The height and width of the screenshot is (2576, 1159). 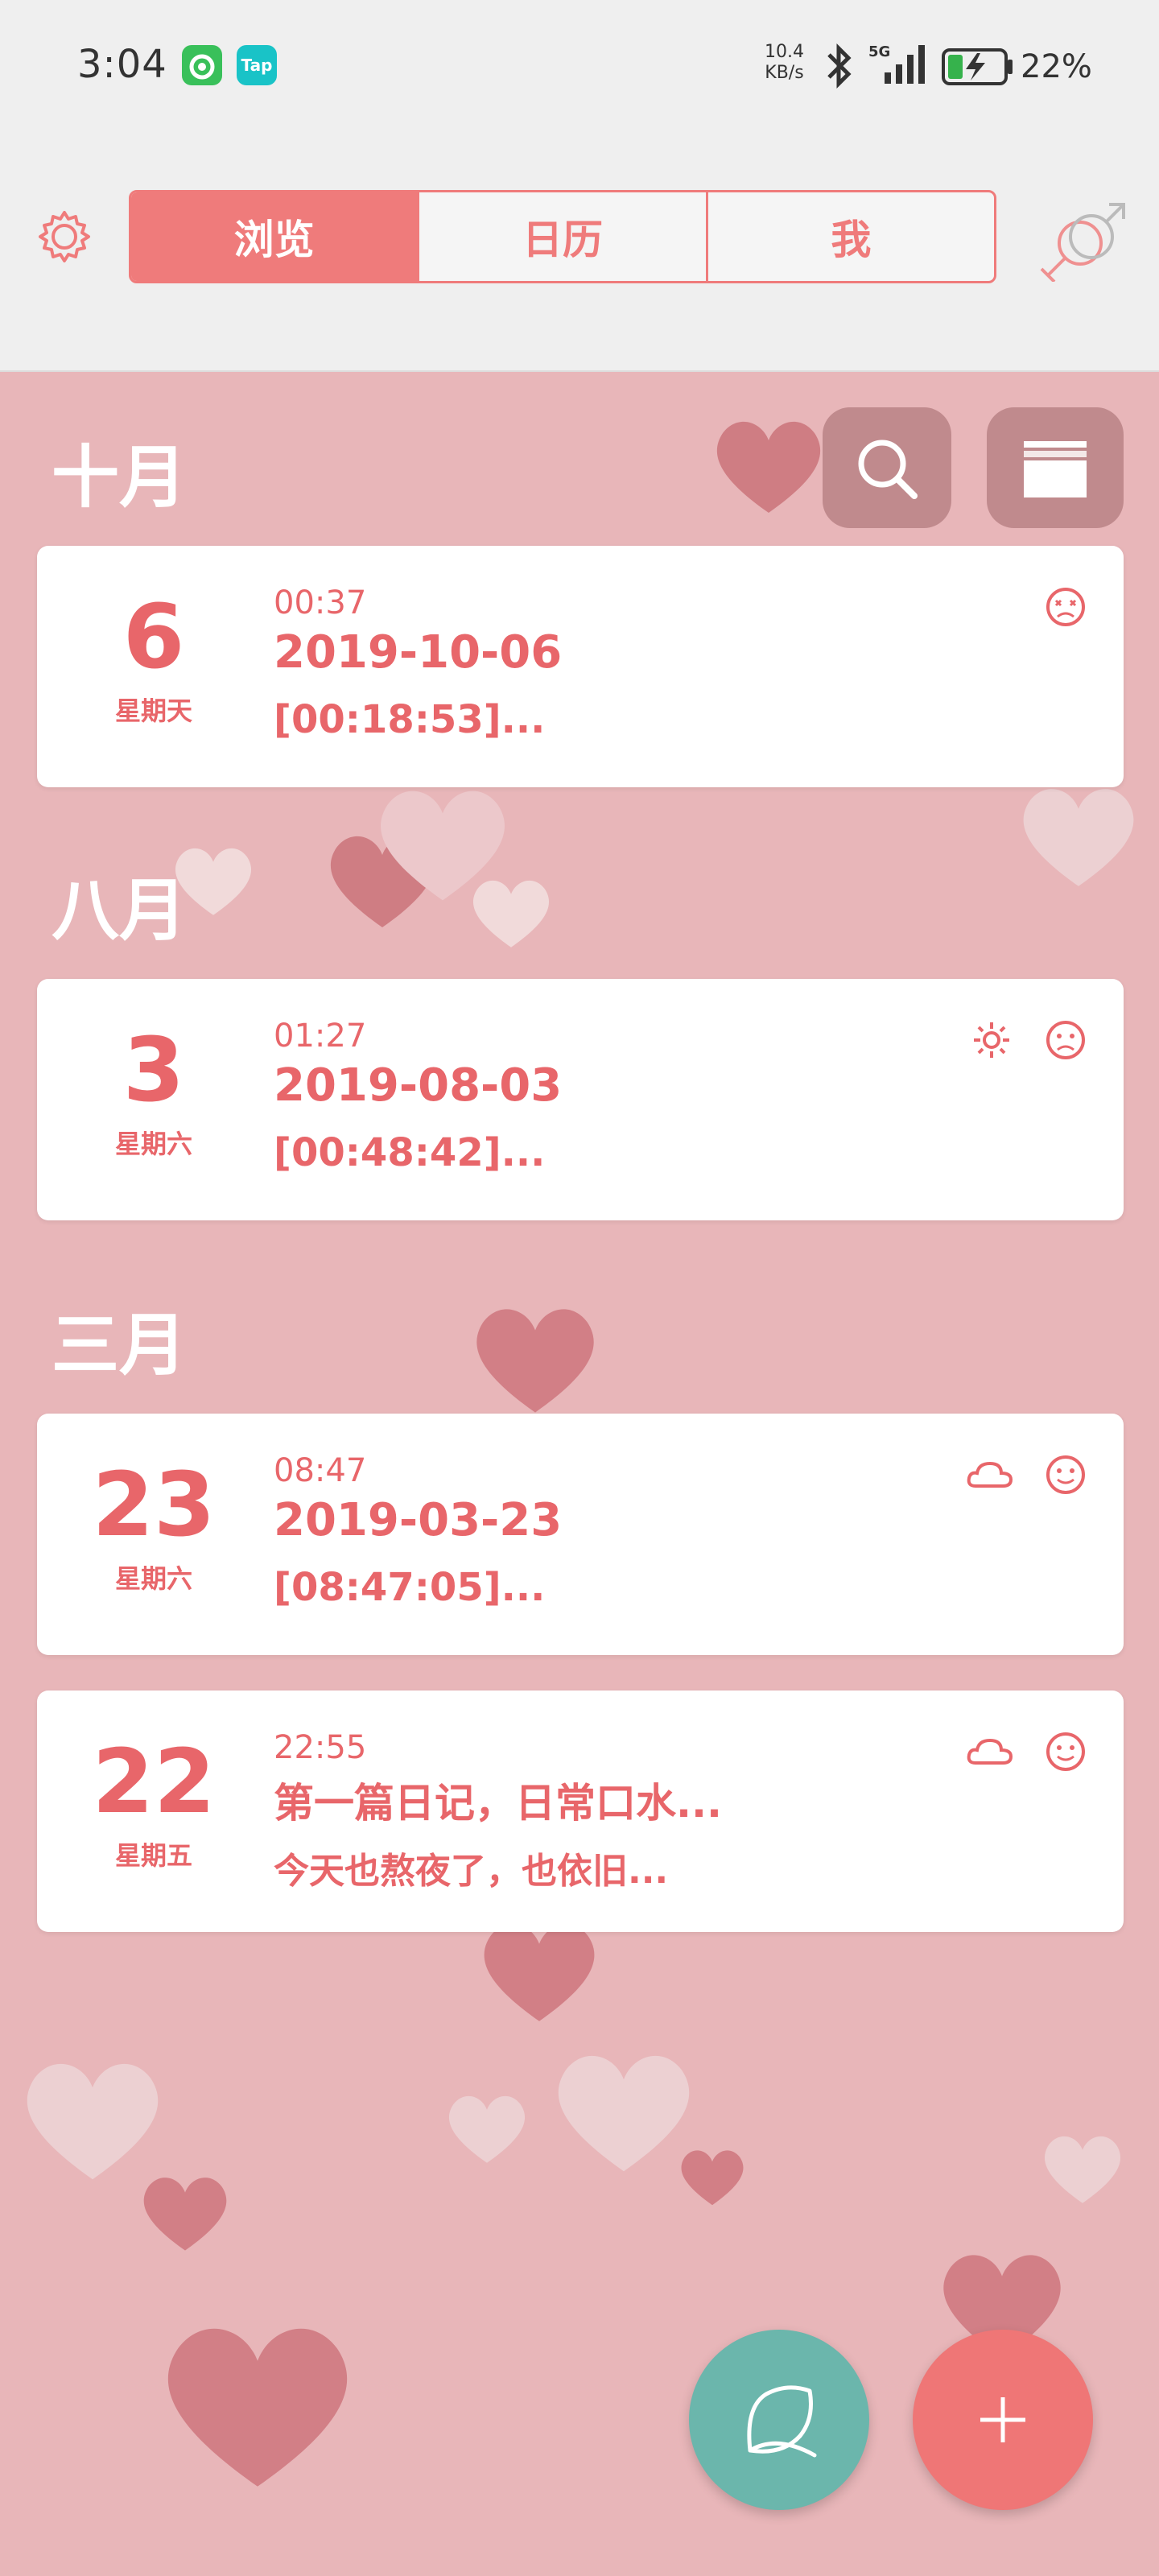 What do you see at coordinates (202, 65) in the screenshot?
I see `app-notification-icon` at bounding box center [202, 65].